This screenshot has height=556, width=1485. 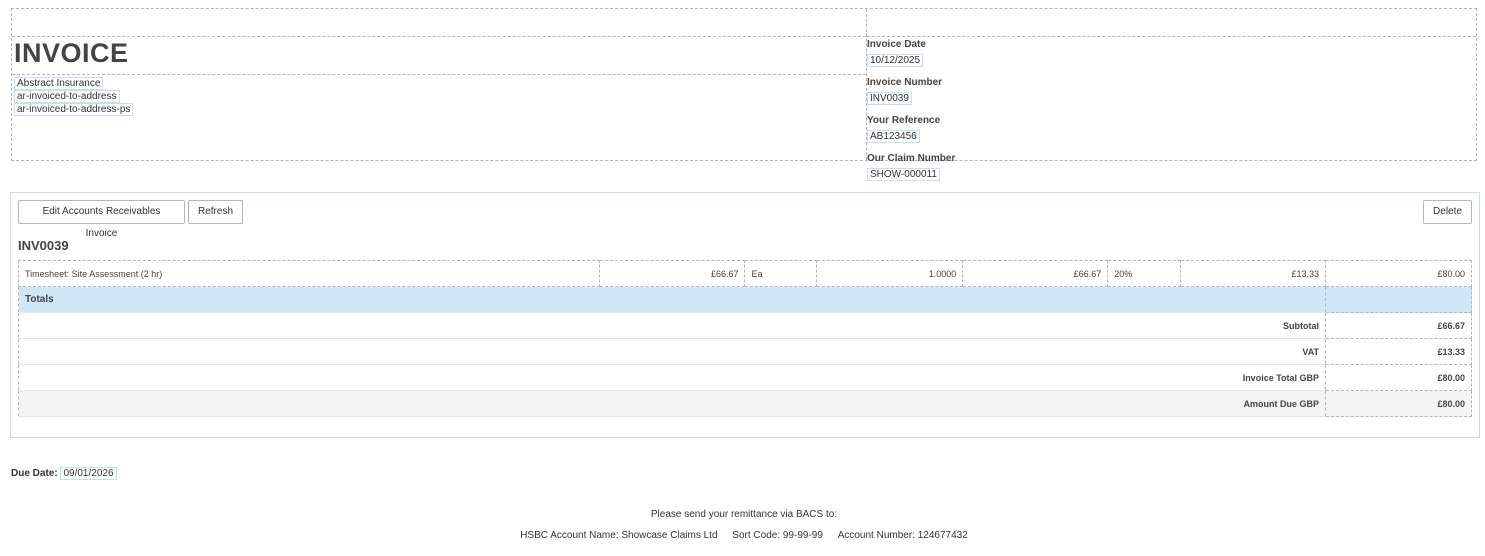 I want to click on invoice-total-row: Invoice Total GBP £80.00, so click(x=744, y=377).